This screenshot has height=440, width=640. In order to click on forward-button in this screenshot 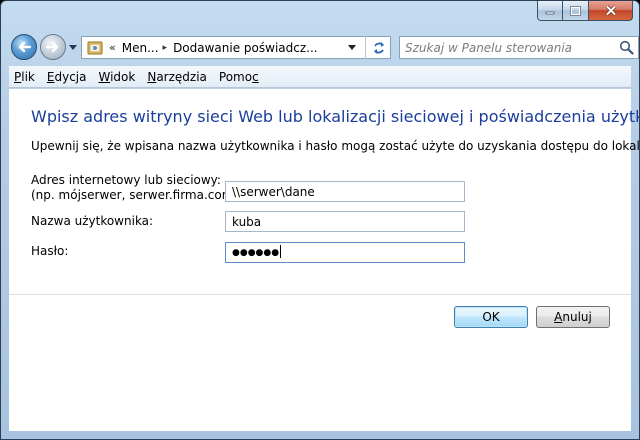, I will do `click(53, 47)`.